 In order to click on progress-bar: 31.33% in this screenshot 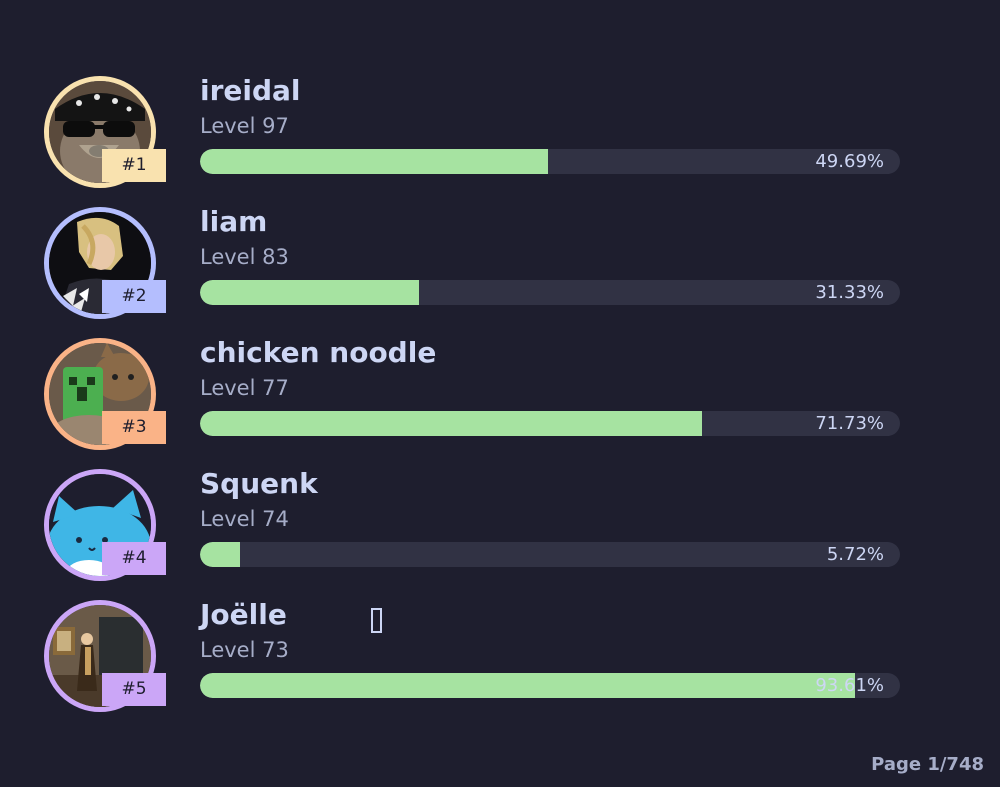, I will do `click(550, 292)`.